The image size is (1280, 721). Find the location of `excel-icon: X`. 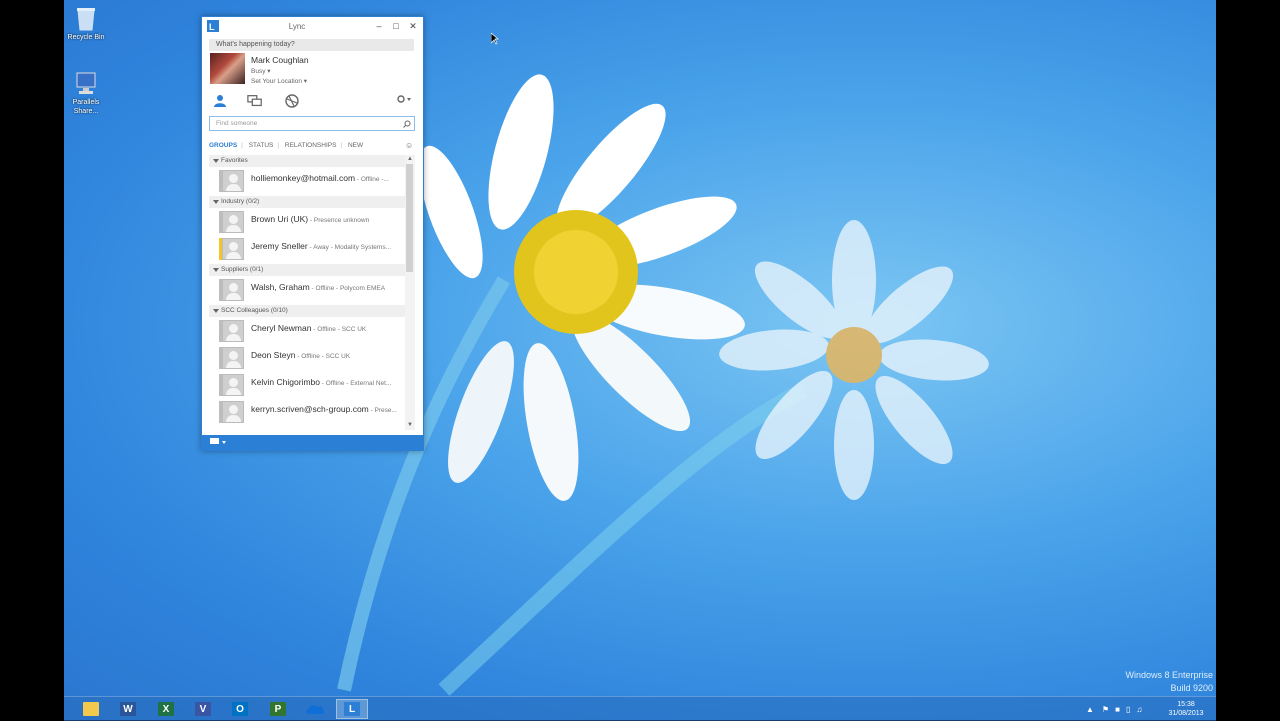

excel-icon: X is located at coordinates (166, 709).